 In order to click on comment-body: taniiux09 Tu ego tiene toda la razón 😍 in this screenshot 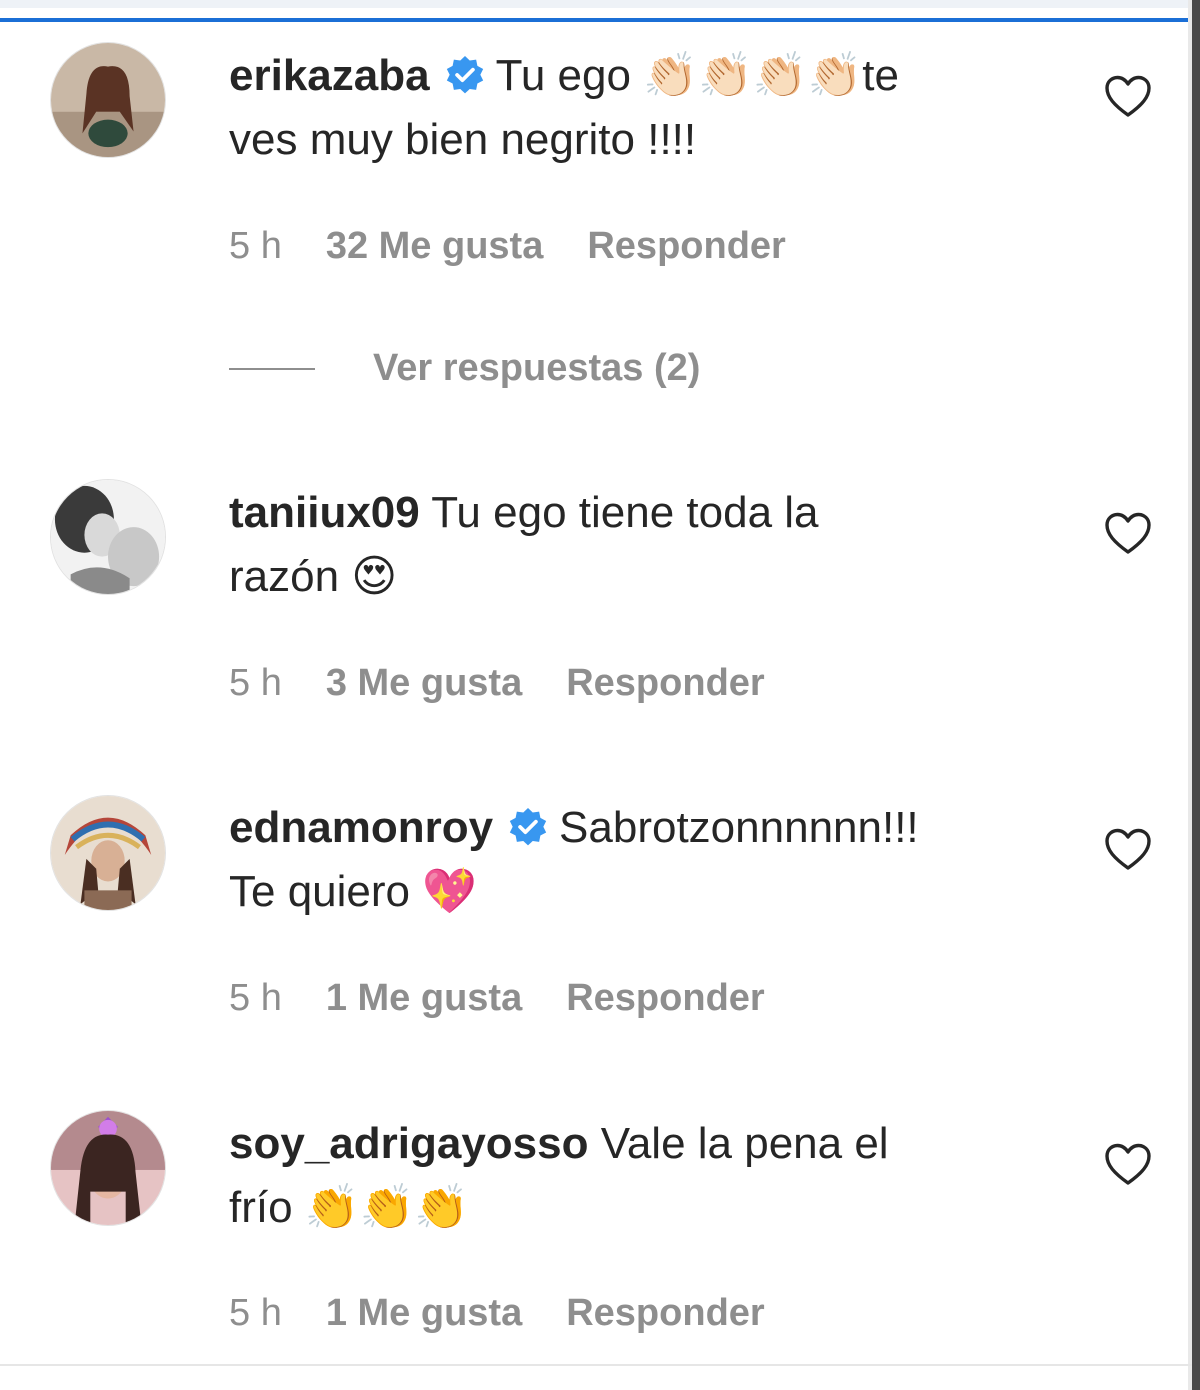, I will do `click(639, 545)`.